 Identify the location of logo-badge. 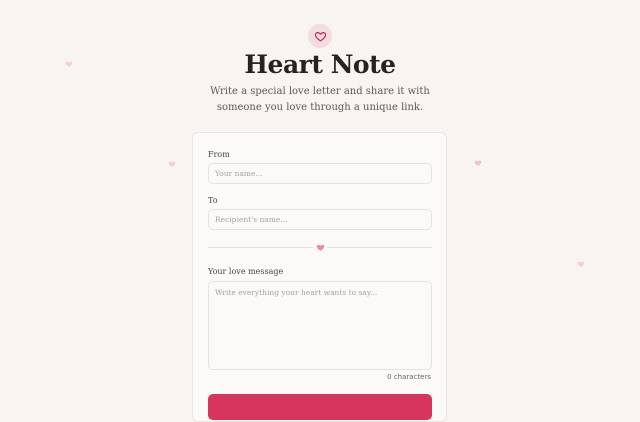
(320, 36).